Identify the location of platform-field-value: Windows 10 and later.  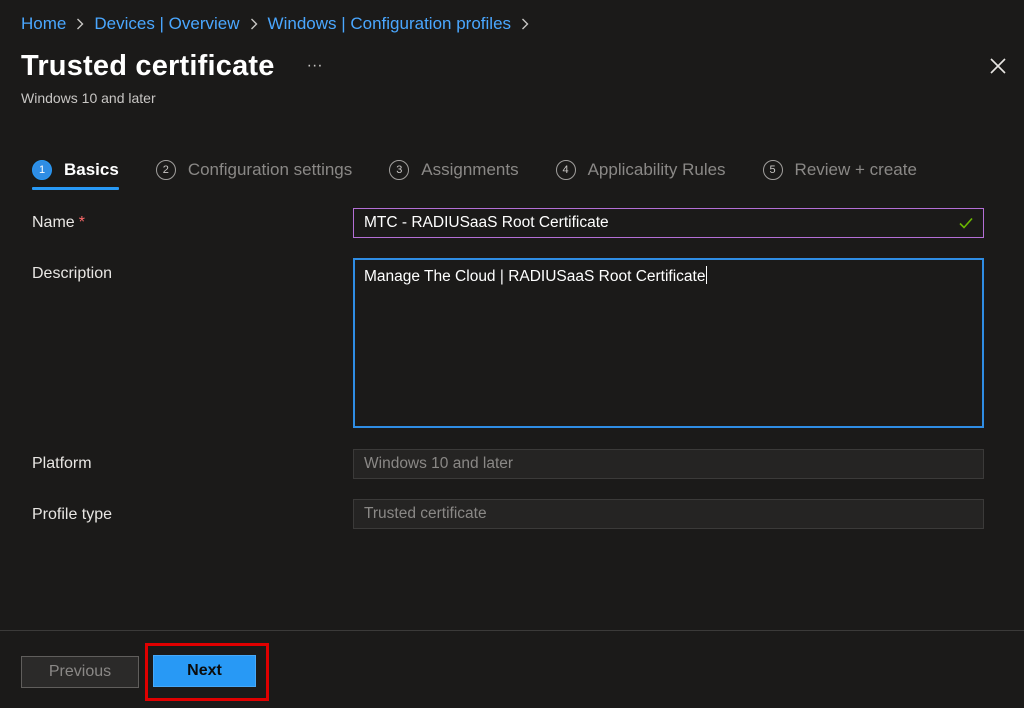
(438, 464).